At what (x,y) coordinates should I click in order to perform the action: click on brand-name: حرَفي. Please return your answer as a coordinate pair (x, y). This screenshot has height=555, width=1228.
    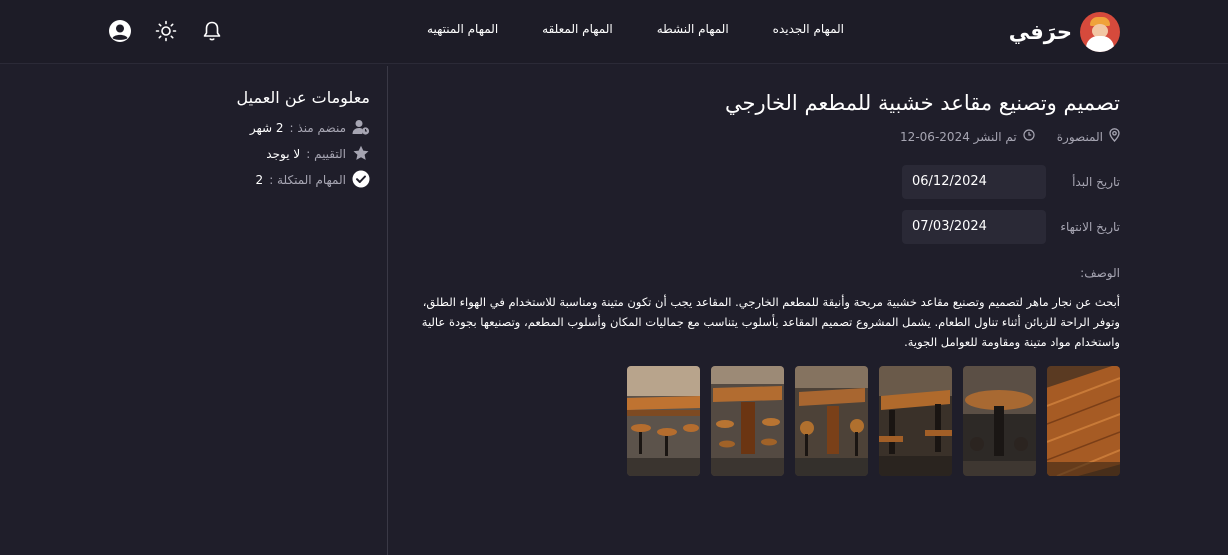
    Looking at the image, I should click on (1040, 32).